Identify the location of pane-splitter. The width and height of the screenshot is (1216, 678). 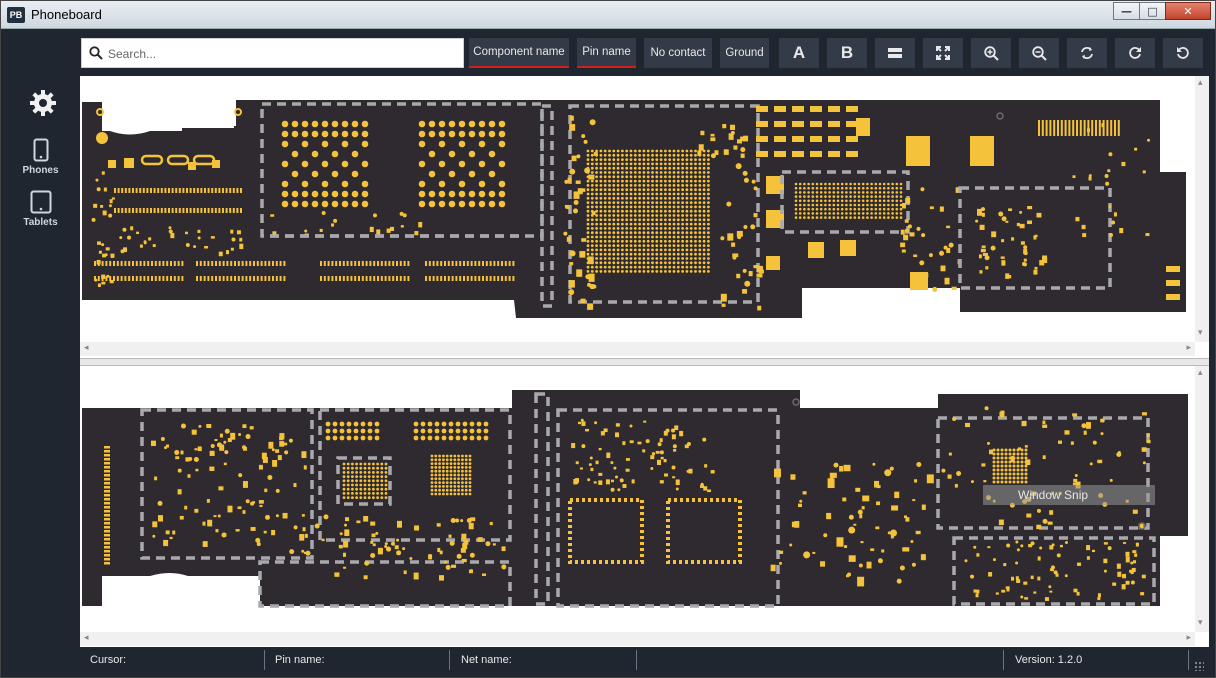
(644, 362).